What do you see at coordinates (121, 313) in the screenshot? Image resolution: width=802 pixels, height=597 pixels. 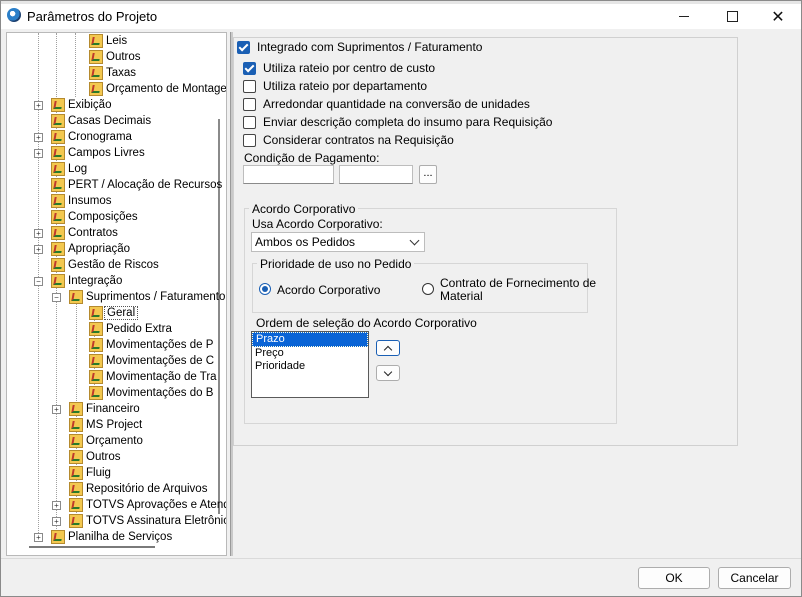 I see `tree-item-label: Geral` at bounding box center [121, 313].